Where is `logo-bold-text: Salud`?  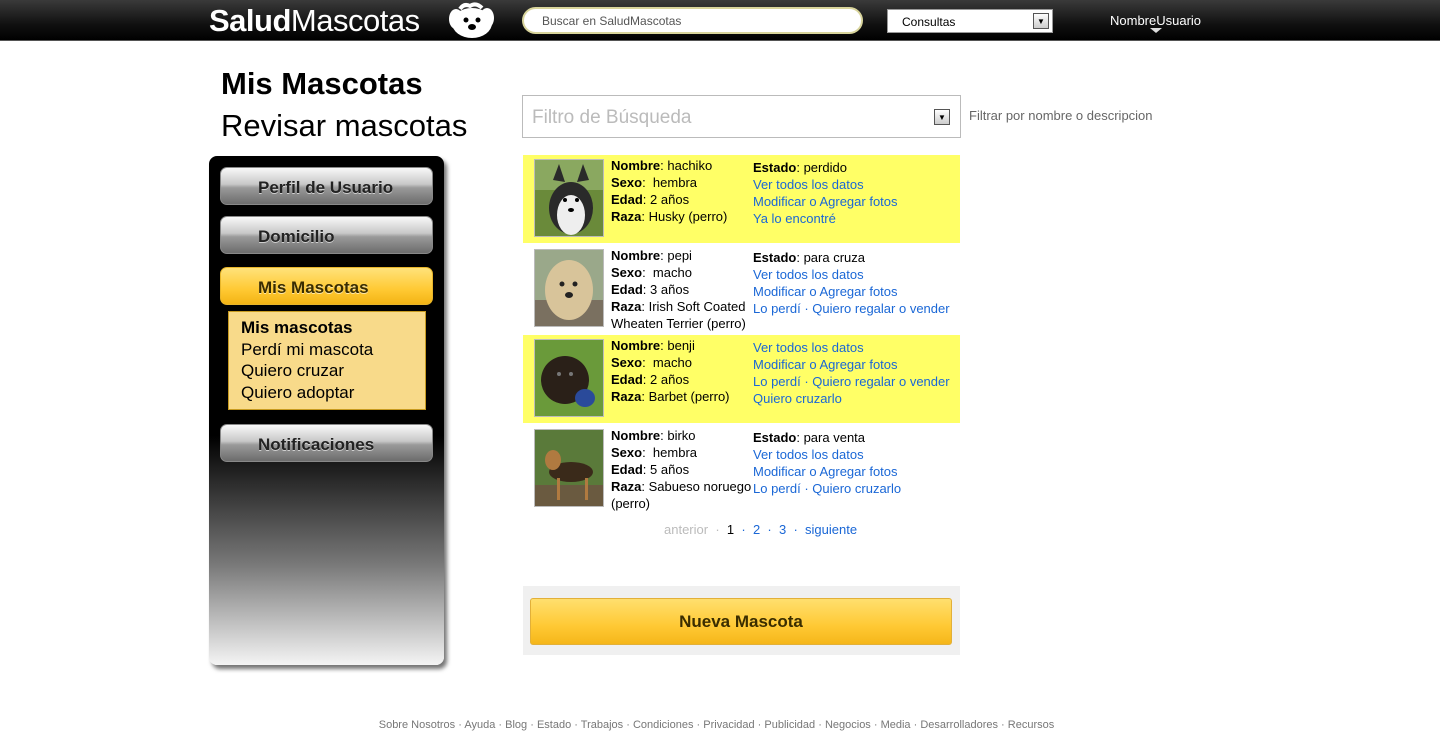
logo-bold-text: Salud is located at coordinates (250, 20).